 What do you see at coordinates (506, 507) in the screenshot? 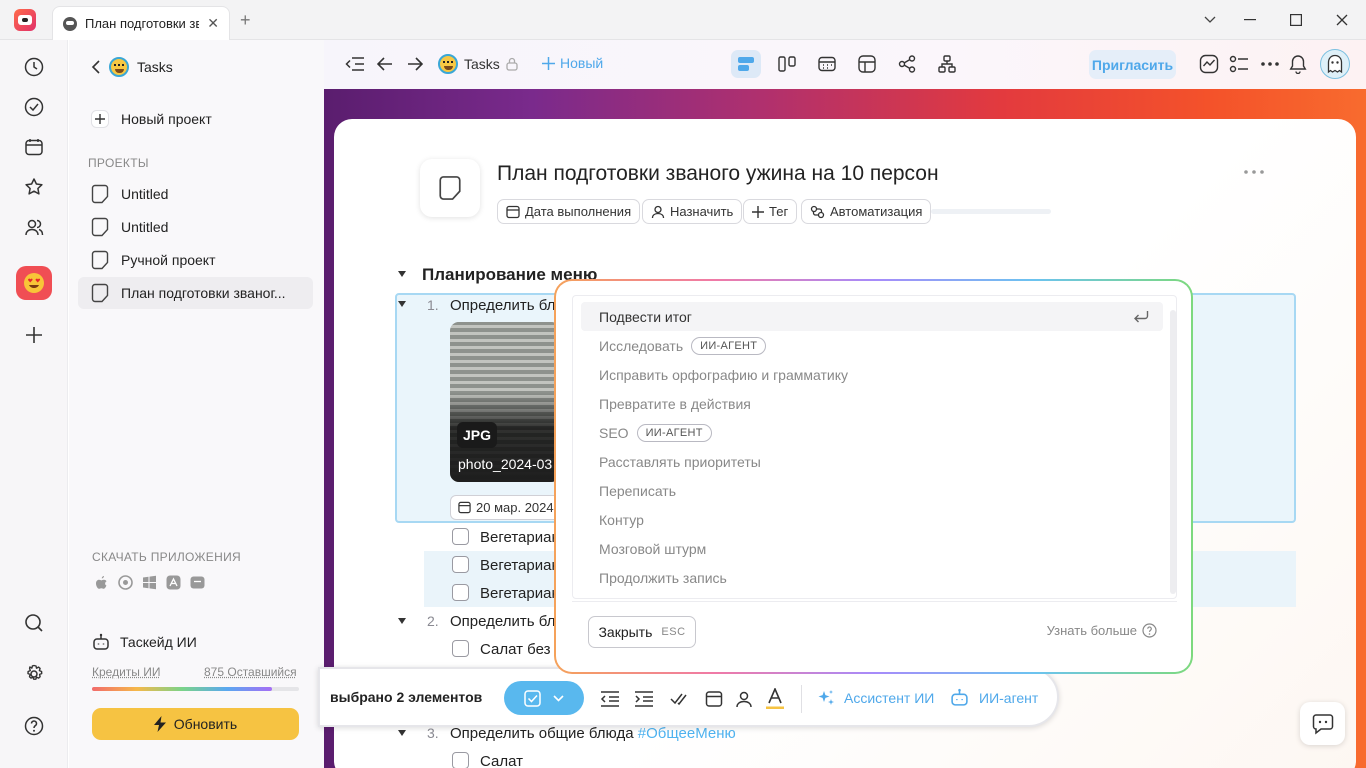
I see `due-date-chip: 20 мар. 2024` at bounding box center [506, 507].